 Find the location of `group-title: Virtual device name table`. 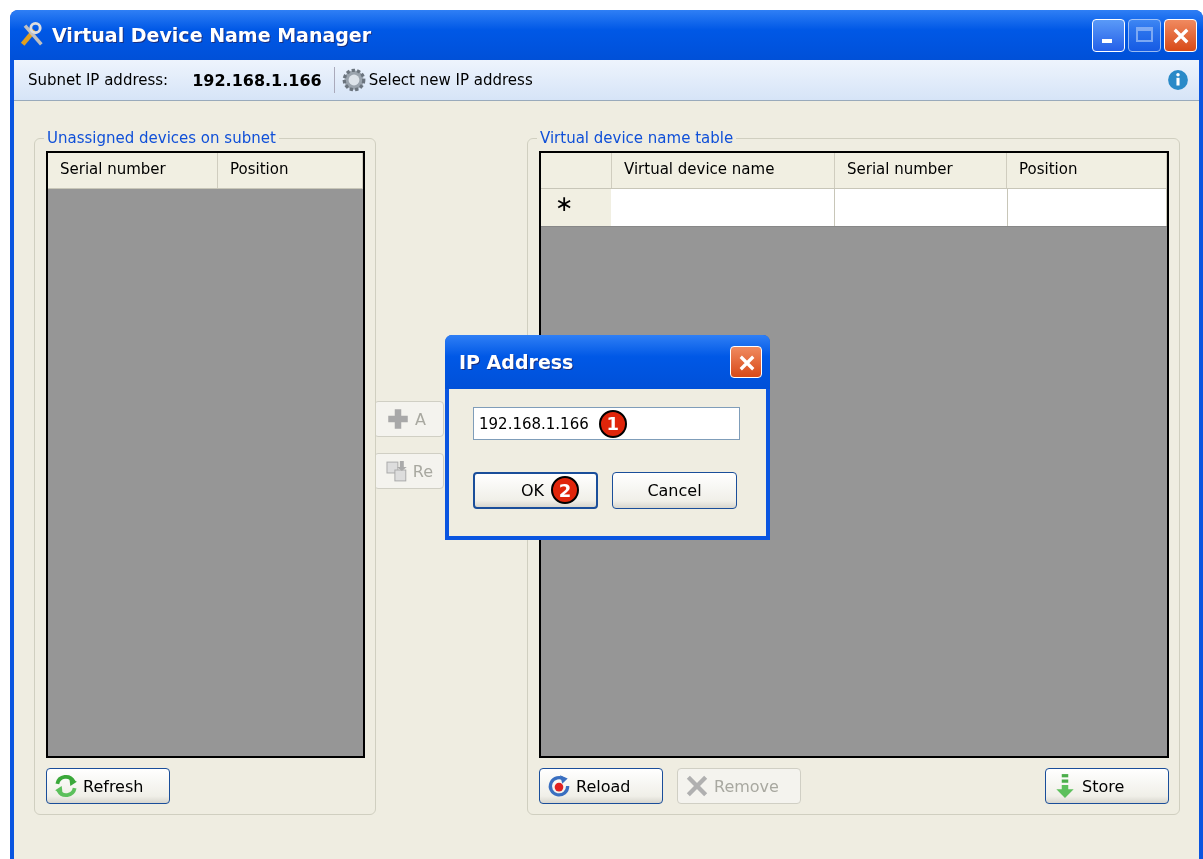

group-title: Virtual device name table is located at coordinates (637, 138).